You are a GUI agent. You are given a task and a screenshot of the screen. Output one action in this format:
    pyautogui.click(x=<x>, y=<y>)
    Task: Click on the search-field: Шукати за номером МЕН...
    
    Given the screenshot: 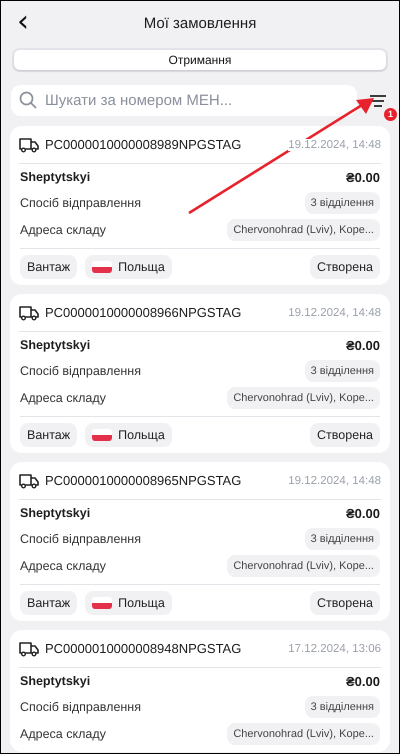 What is the action you would take?
    pyautogui.click(x=184, y=100)
    